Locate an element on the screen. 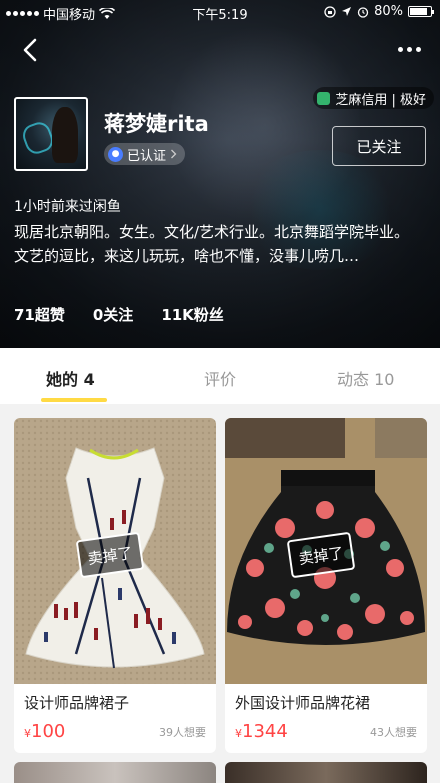  verified-label: 已认证 is located at coordinates (147, 156).